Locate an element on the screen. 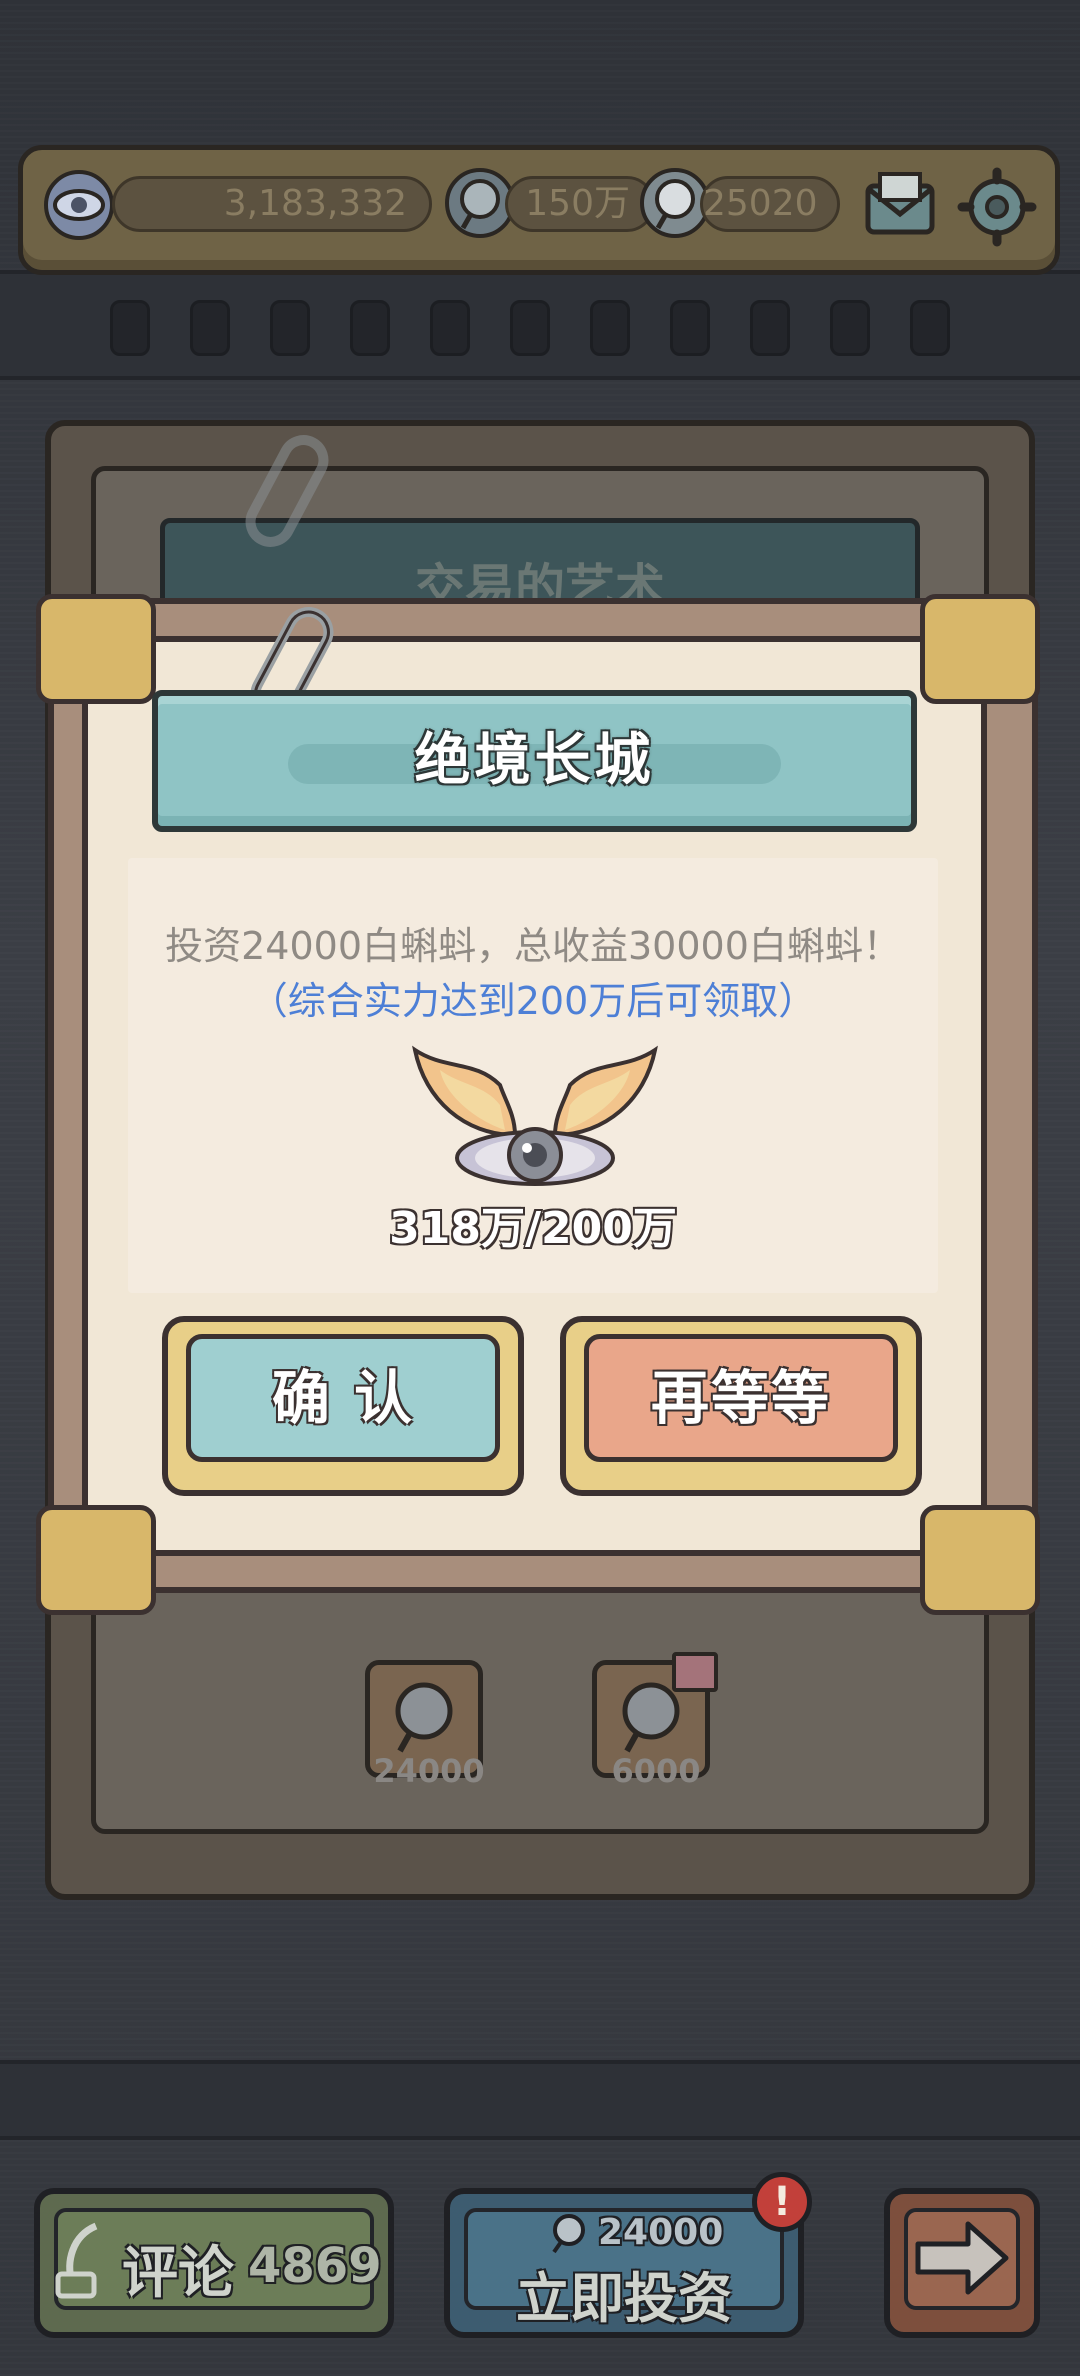 The height and width of the screenshot is (2376, 1080). tadpole-count: 150万 is located at coordinates (580, 204).